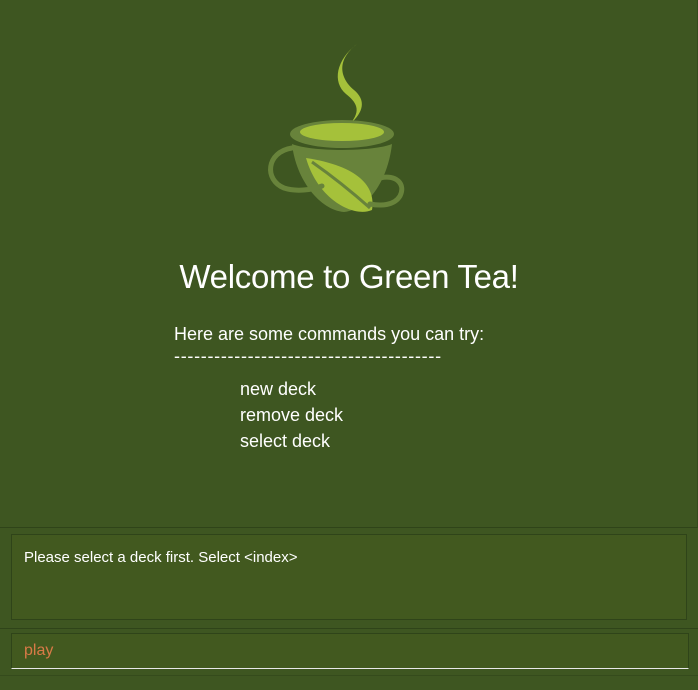 The height and width of the screenshot is (690, 698). Describe the element at coordinates (336, 128) in the screenshot. I see `tea-cup-icon` at that location.